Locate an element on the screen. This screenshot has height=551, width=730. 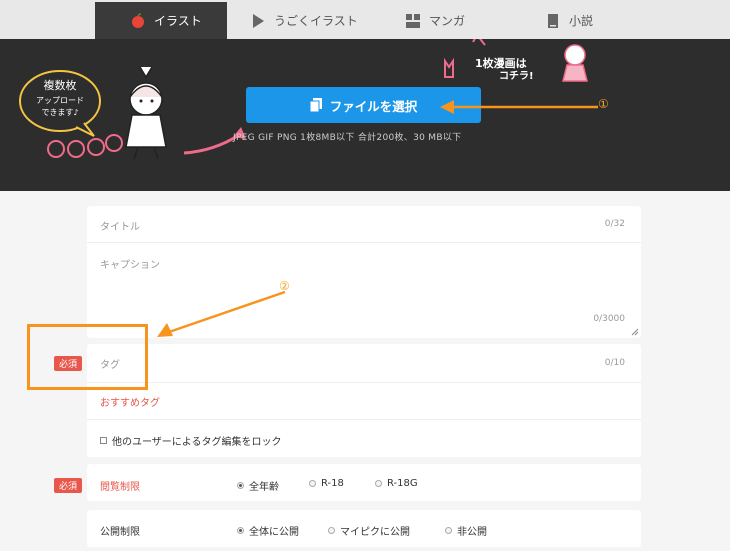
svg-text: 1枚漫画は is located at coordinates (501, 63).